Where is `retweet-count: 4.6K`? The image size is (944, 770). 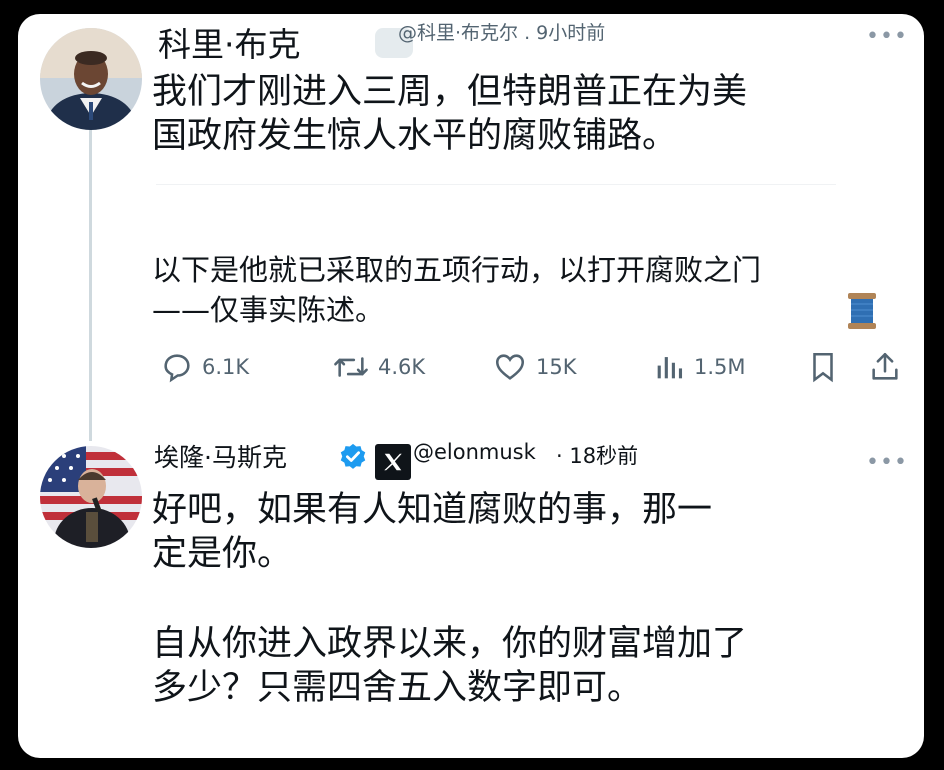
retweet-count: 4.6K is located at coordinates (402, 367).